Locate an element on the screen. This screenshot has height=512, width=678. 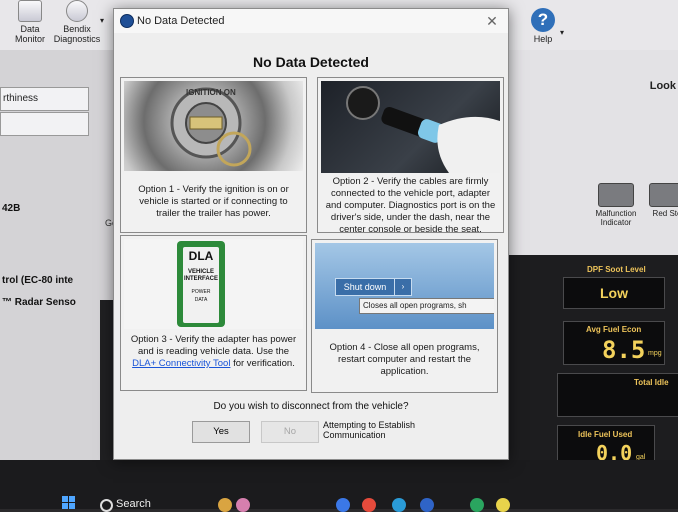
connection-status: Attempting to Establish Communication is located at coordinates (369, 430).